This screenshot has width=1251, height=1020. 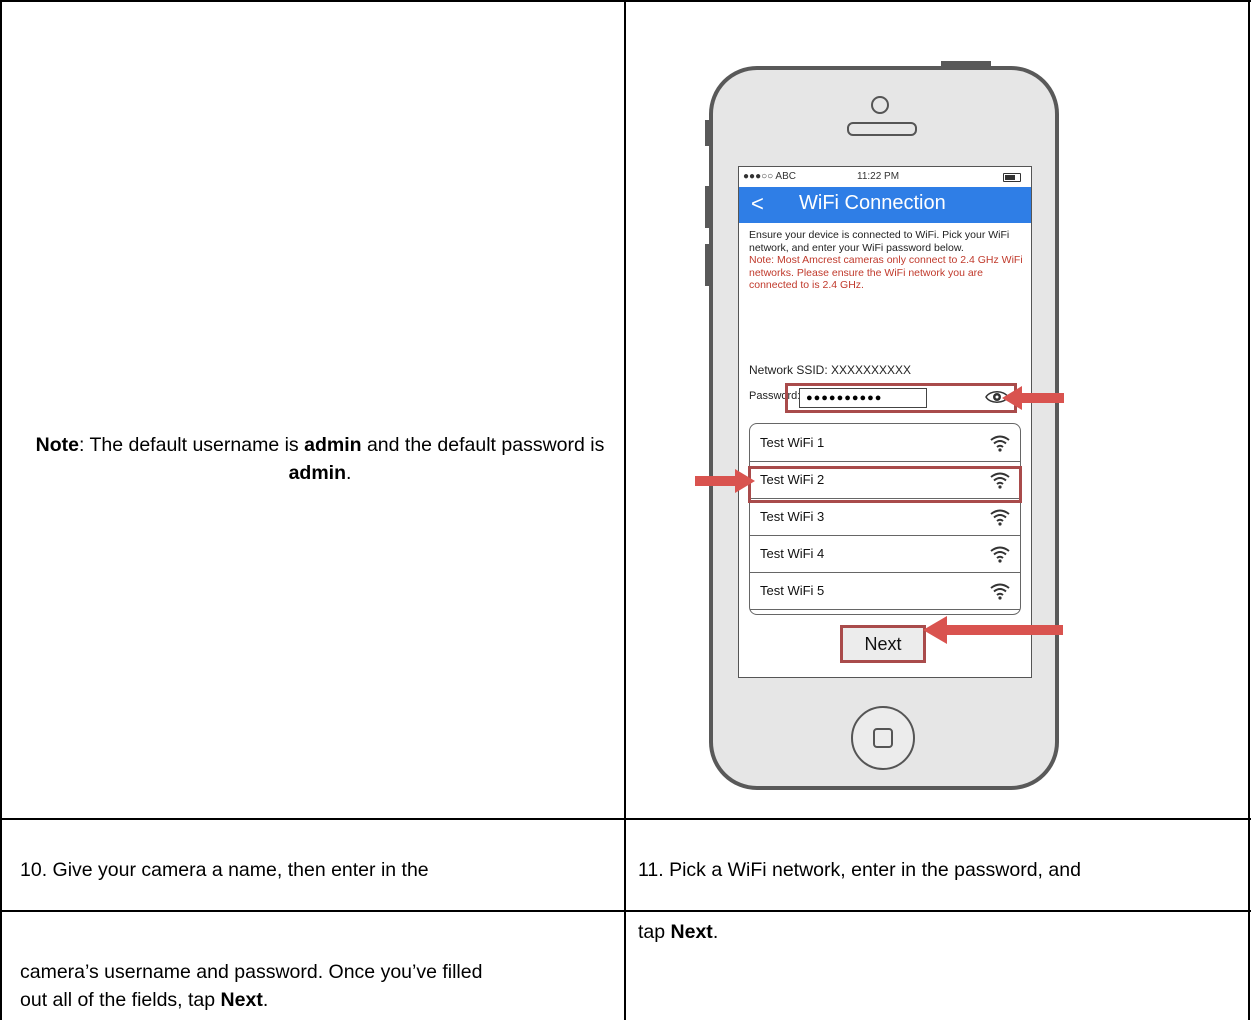 I want to click on note-text-2: and the default password is, so click(x=483, y=445).